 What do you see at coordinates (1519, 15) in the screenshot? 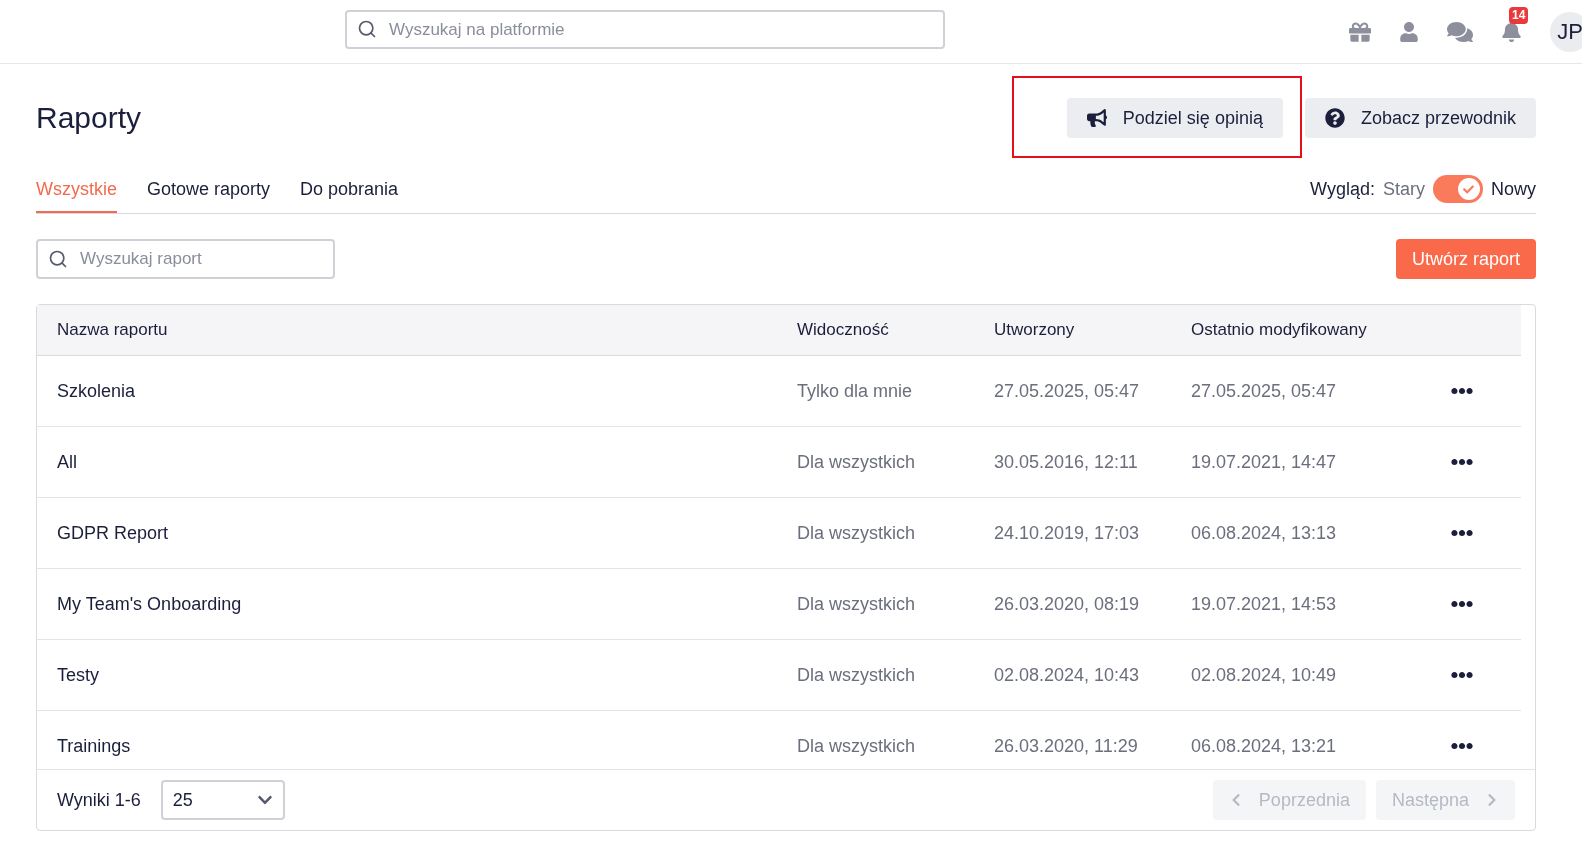
I see `notification-badge: 14` at bounding box center [1519, 15].